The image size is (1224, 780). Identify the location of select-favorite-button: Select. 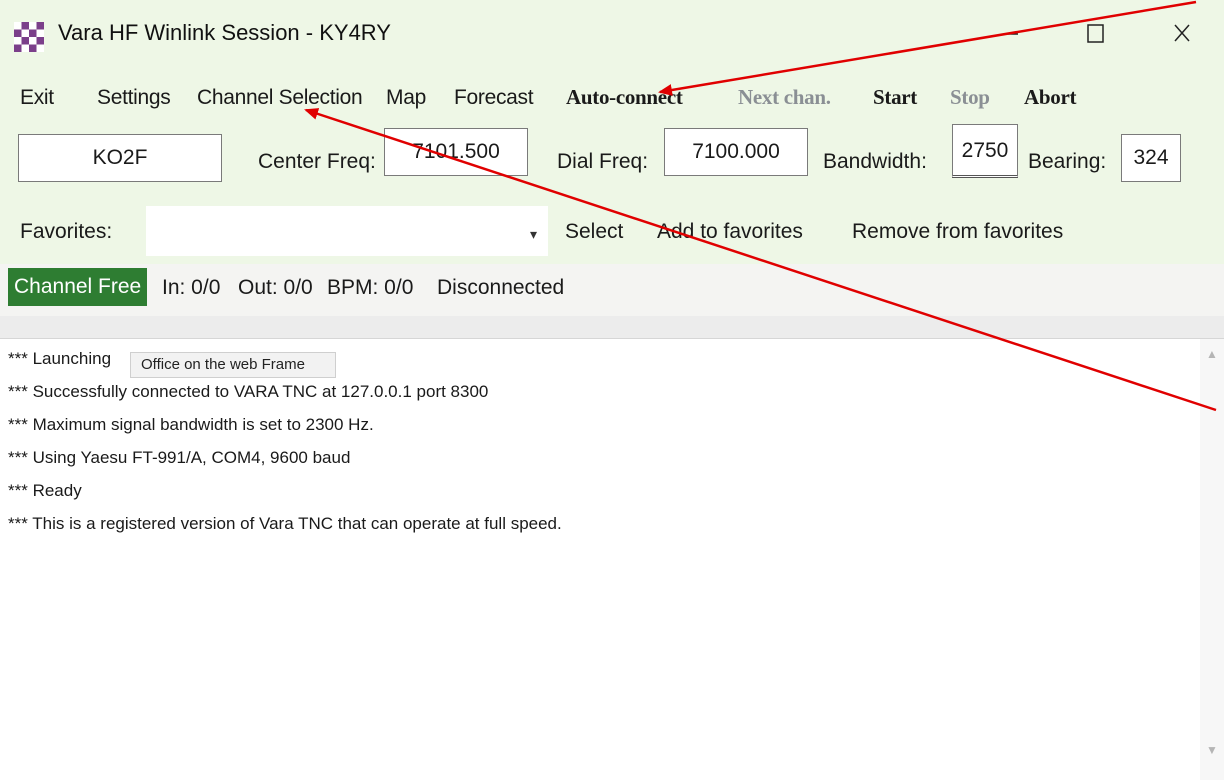
(594, 232).